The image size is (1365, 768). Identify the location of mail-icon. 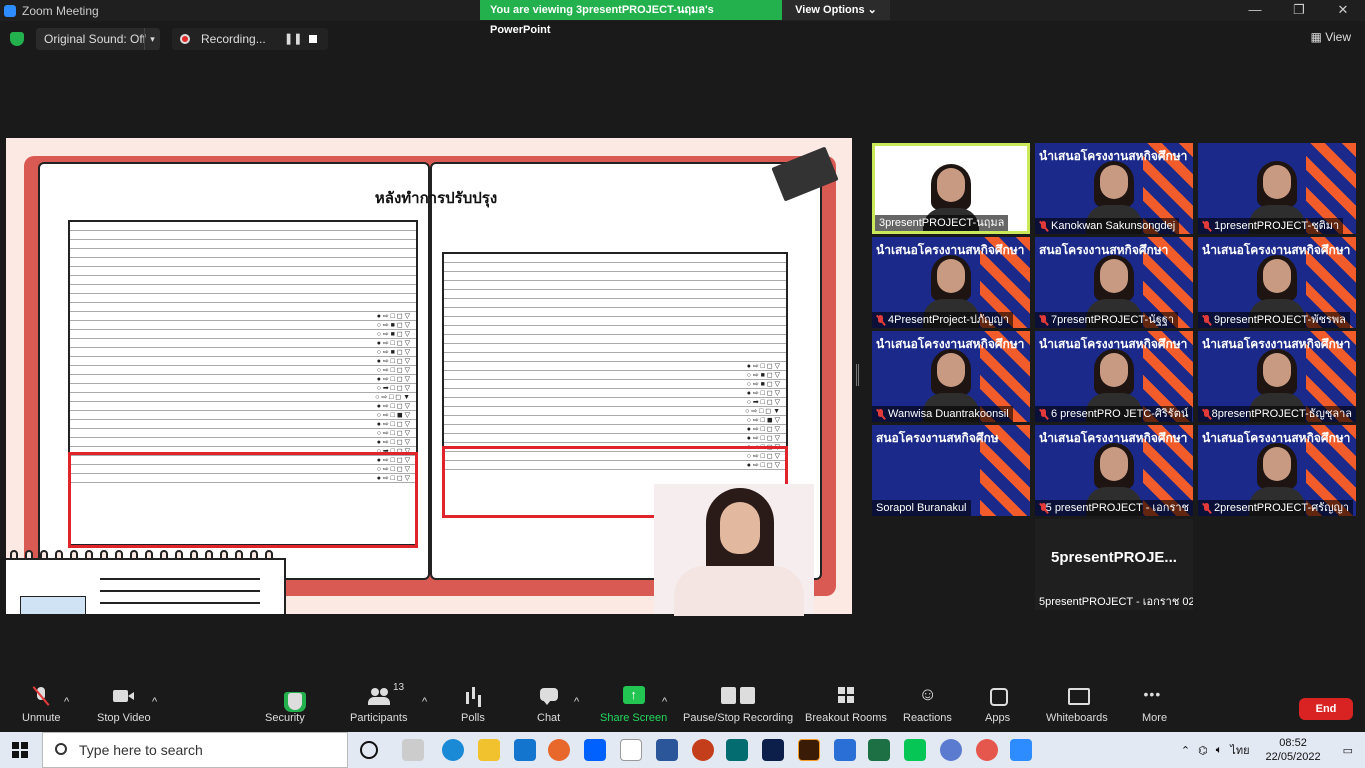
(525, 750).